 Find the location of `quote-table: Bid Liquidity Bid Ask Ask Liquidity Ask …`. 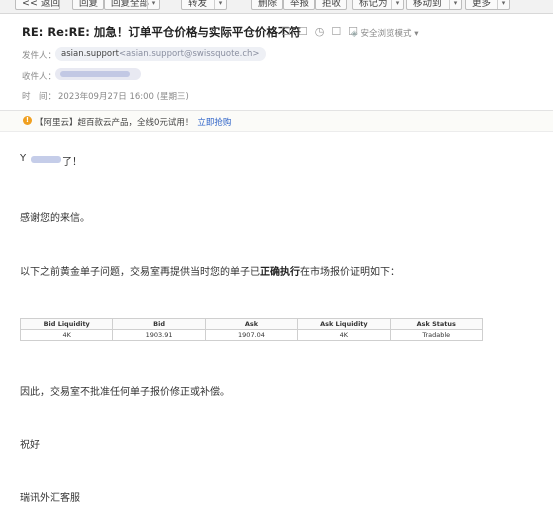

quote-table: Bid Liquidity Bid Ask Ask Liquidity Ask … is located at coordinates (251, 329).